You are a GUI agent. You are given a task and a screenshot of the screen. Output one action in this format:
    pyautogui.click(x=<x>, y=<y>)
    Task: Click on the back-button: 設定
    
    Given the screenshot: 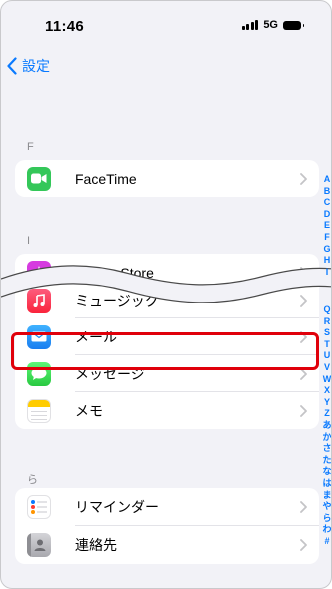 What is the action you would take?
    pyautogui.click(x=28, y=66)
    